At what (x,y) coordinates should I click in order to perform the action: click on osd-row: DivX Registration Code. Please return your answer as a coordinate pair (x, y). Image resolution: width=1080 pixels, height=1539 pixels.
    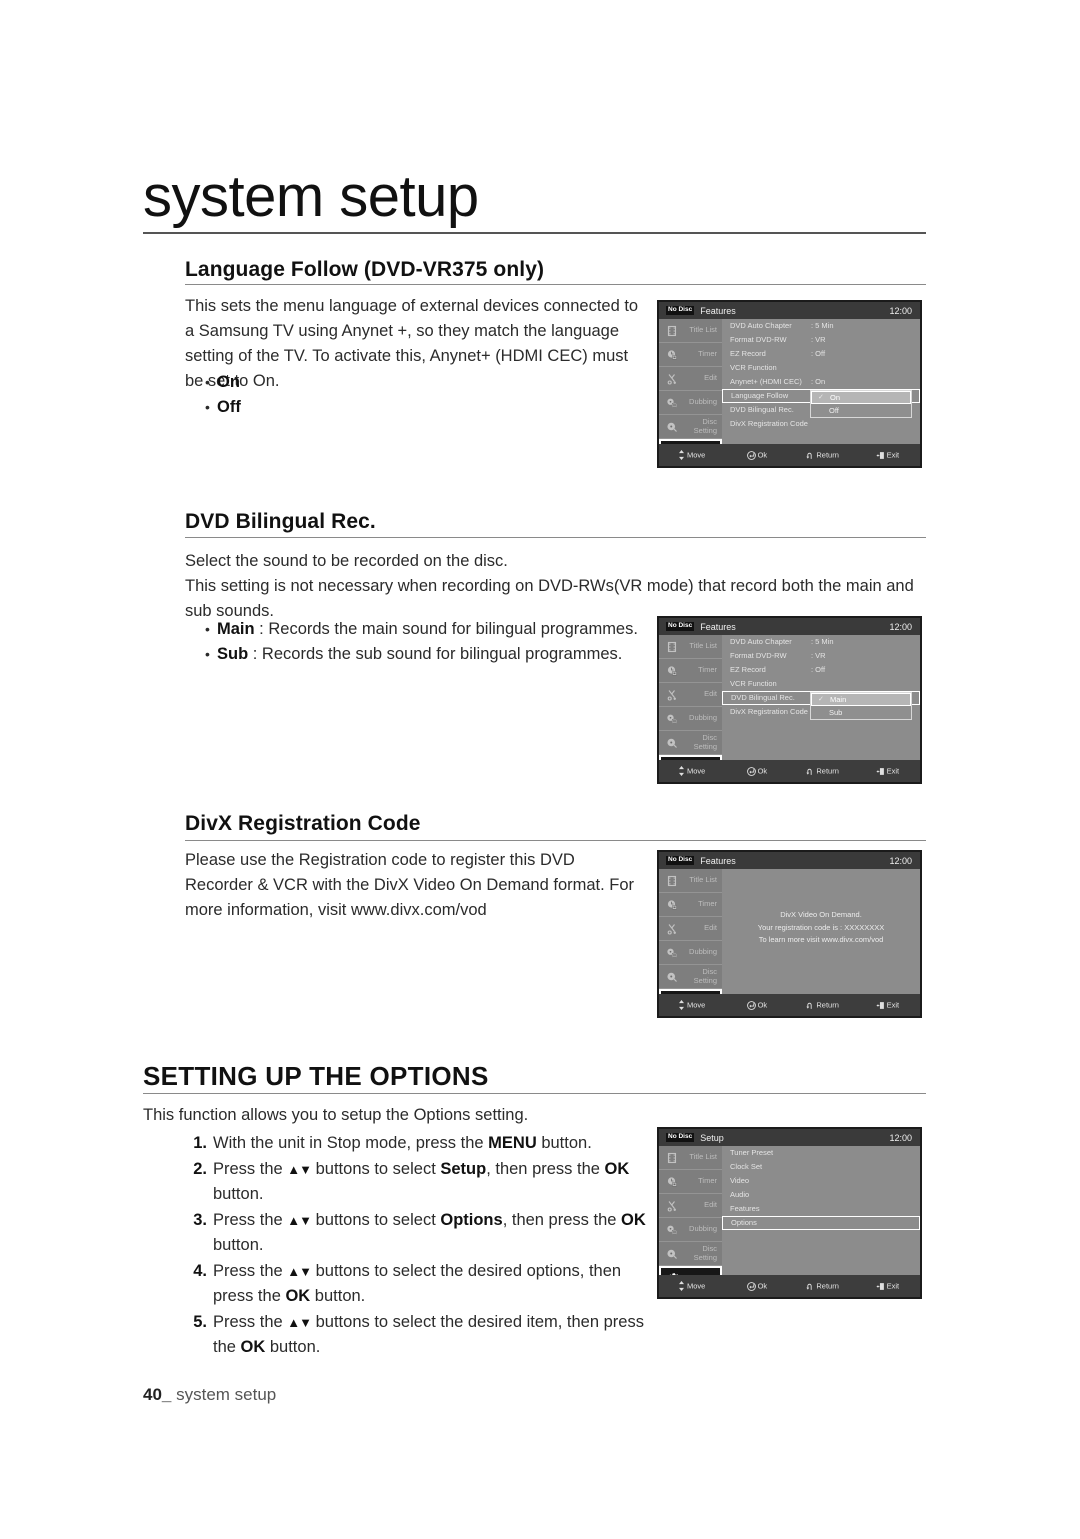
    Looking at the image, I should click on (821, 424).